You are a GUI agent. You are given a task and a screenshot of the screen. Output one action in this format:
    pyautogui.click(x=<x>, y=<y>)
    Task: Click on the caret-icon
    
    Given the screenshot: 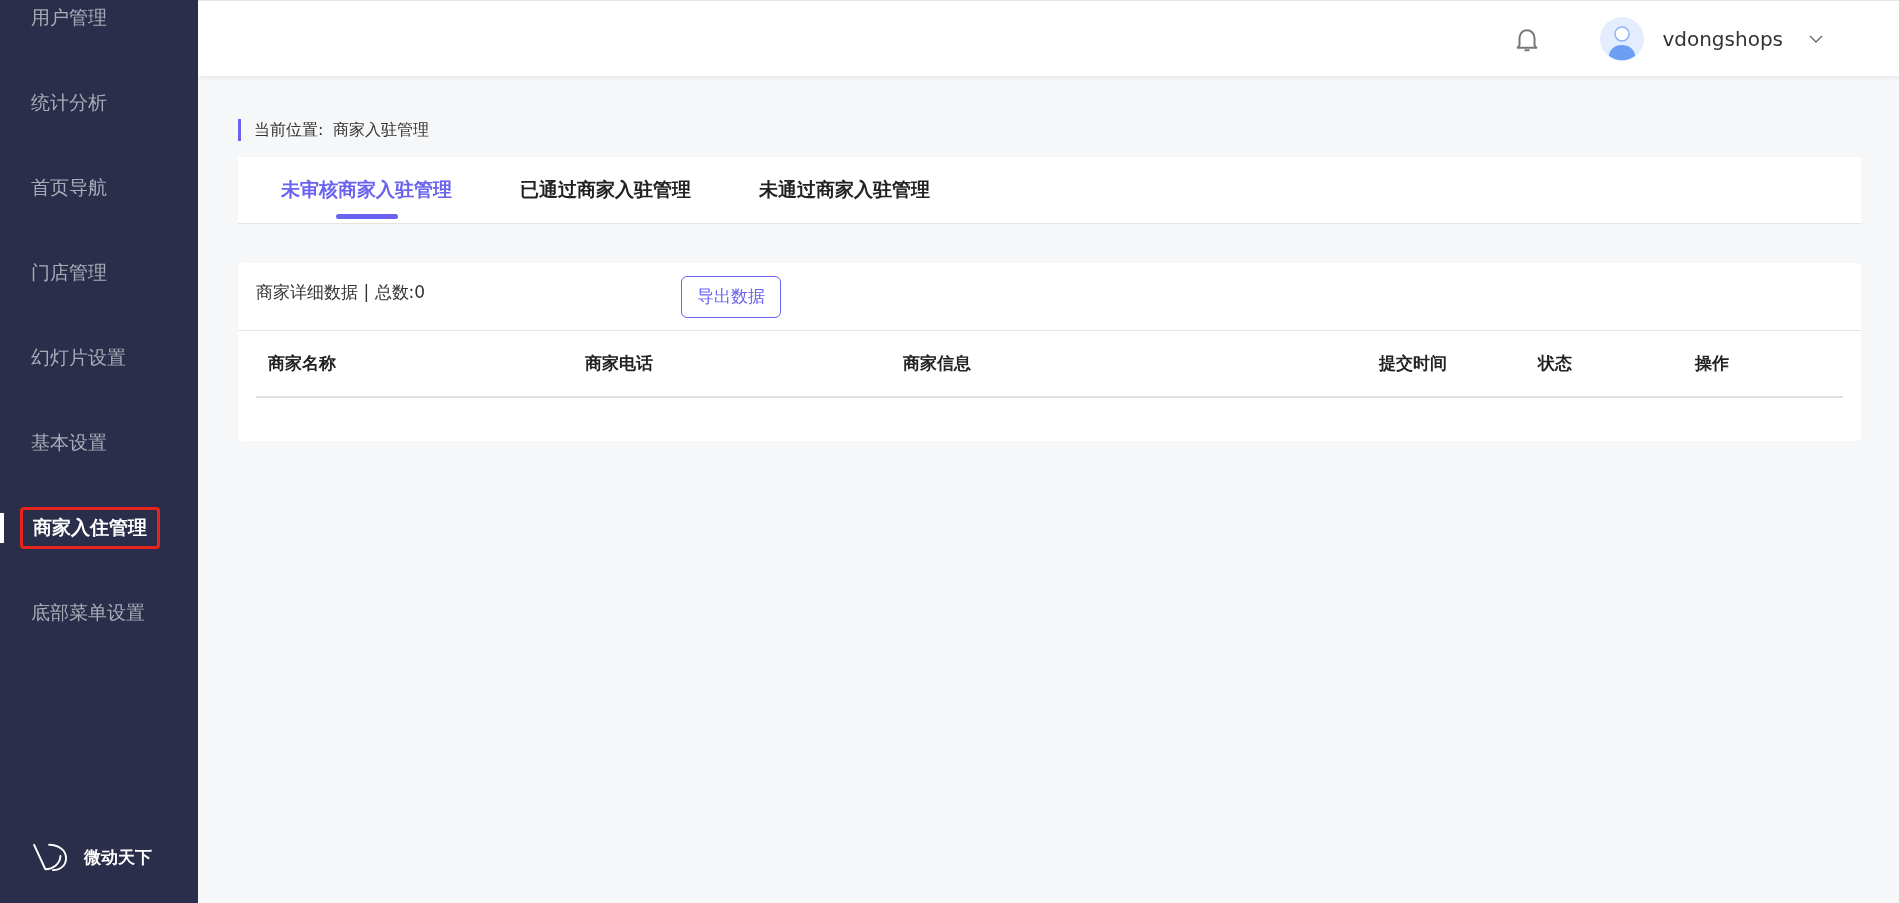 What is the action you would take?
    pyautogui.click(x=1816, y=38)
    